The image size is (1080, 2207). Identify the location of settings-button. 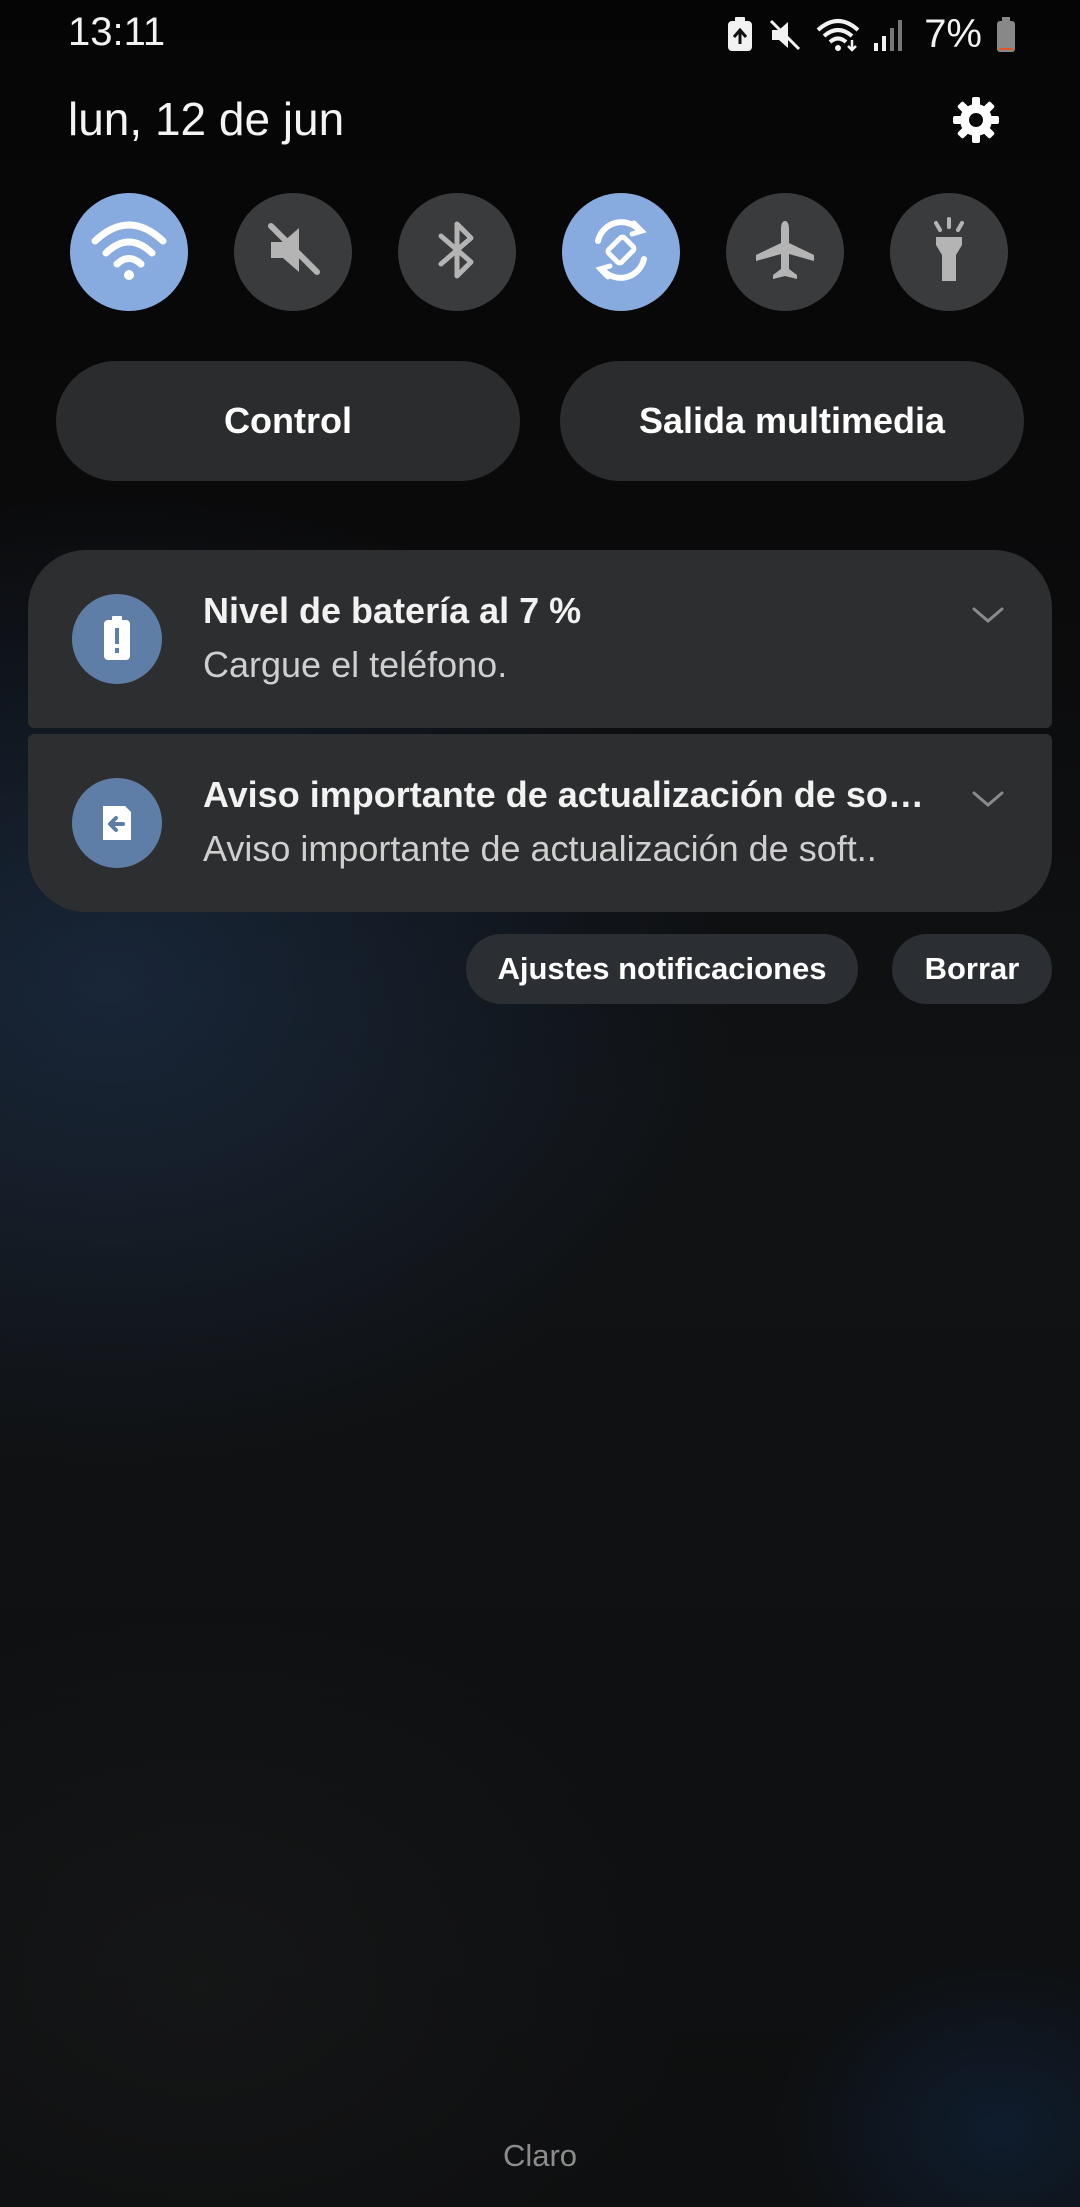
(976, 122).